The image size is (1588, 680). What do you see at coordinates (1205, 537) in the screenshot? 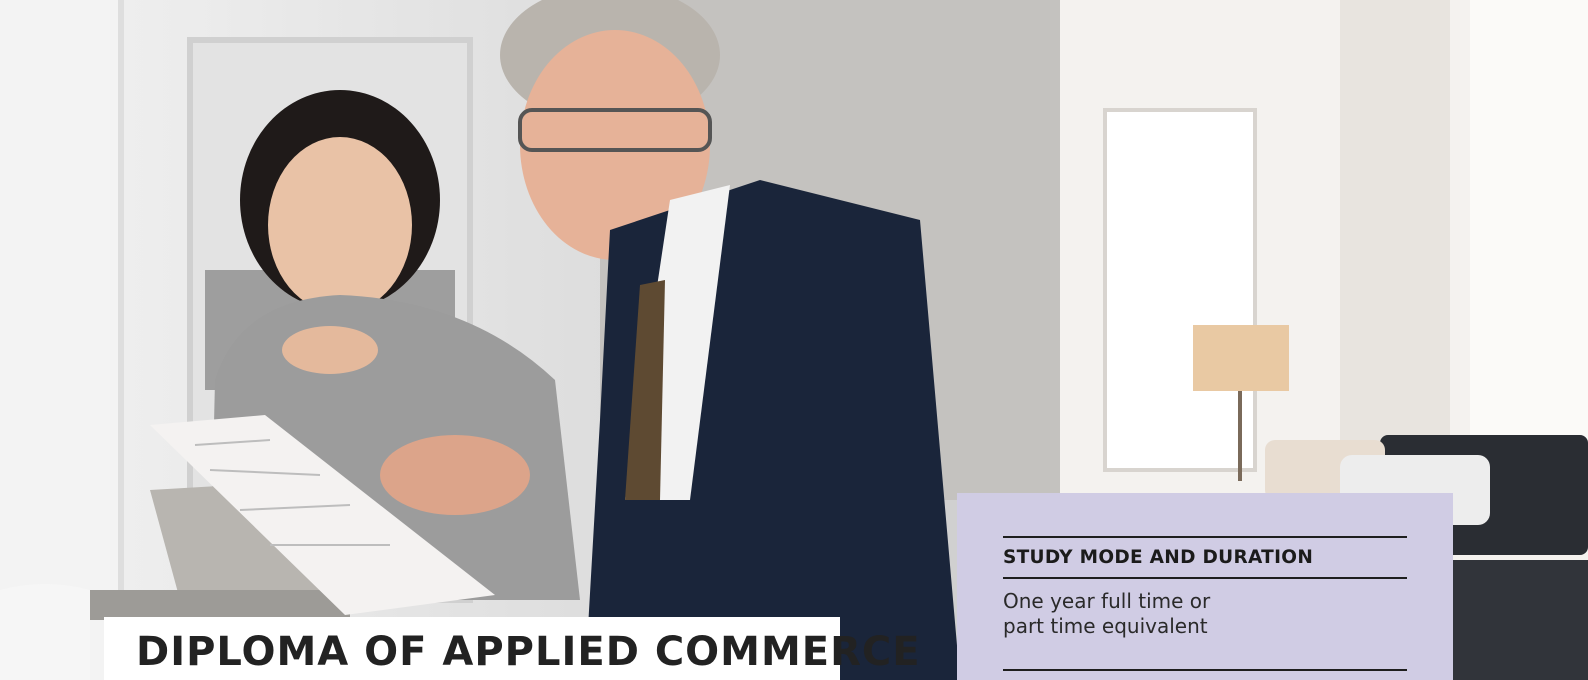
I see `divider-top` at bounding box center [1205, 537].